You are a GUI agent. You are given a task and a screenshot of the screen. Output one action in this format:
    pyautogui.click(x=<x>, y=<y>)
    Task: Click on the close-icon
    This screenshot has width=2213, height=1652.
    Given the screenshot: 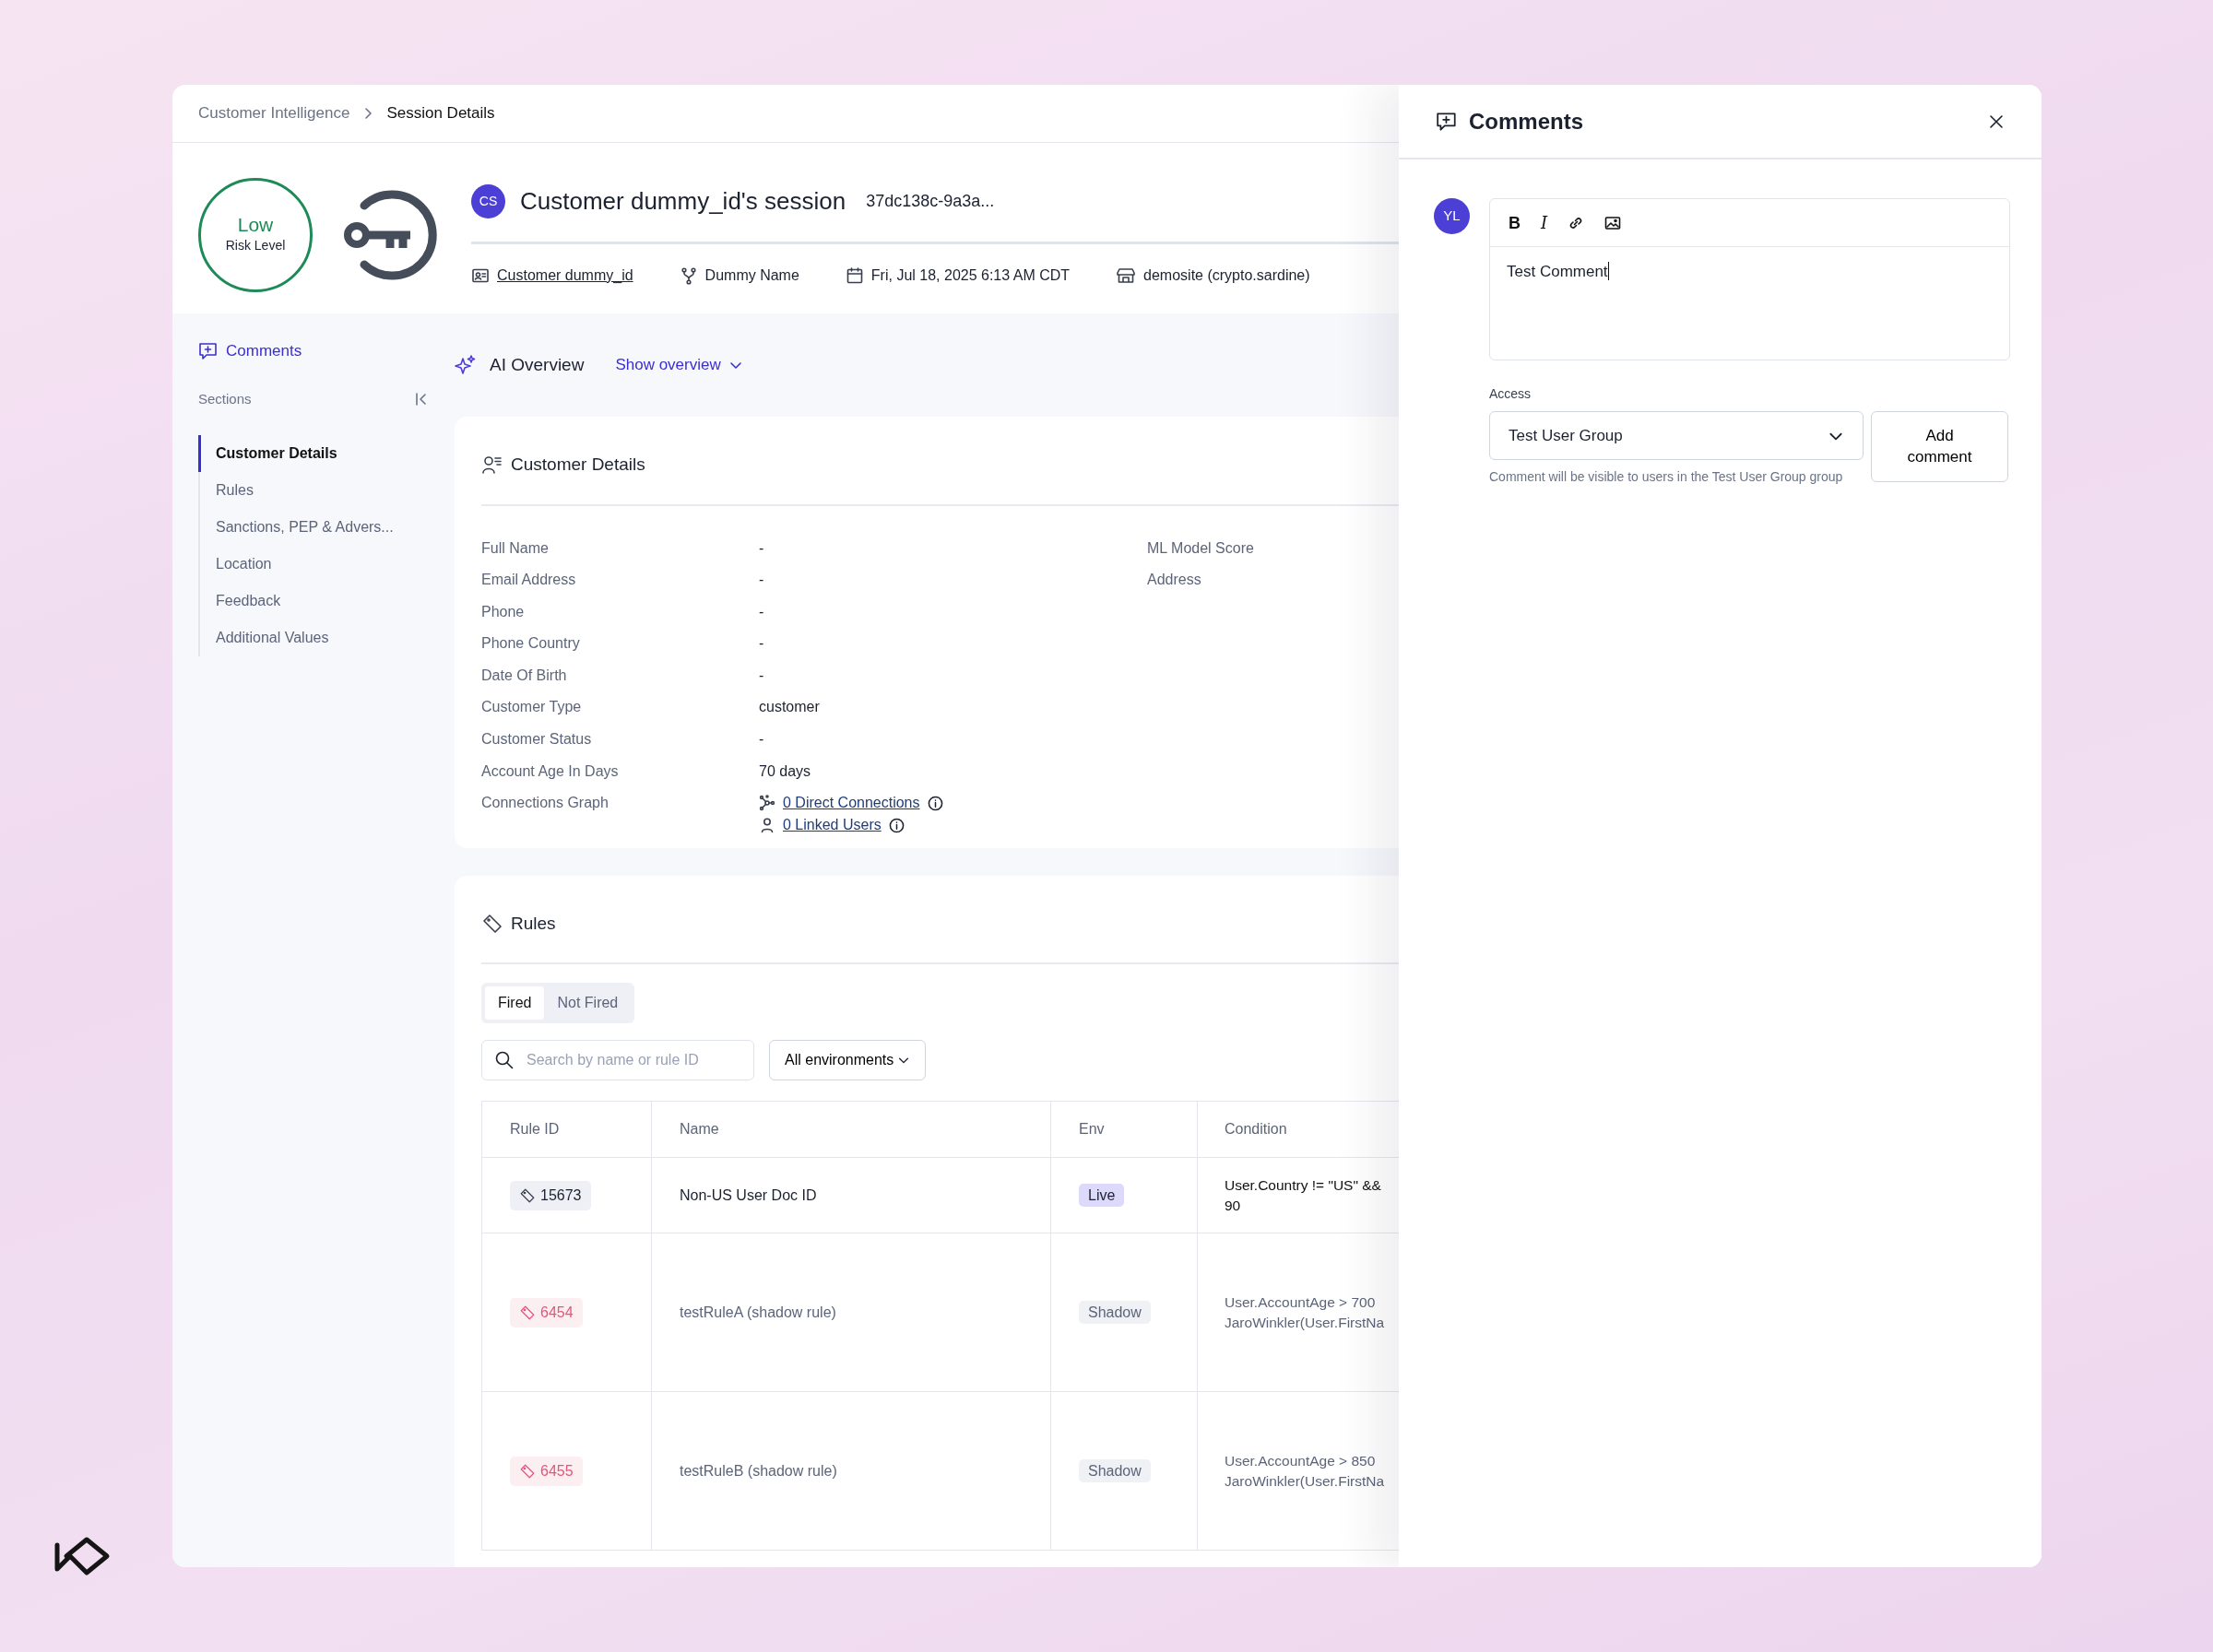 What is the action you would take?
    pyautogui.click(x=1996, y=121)
    